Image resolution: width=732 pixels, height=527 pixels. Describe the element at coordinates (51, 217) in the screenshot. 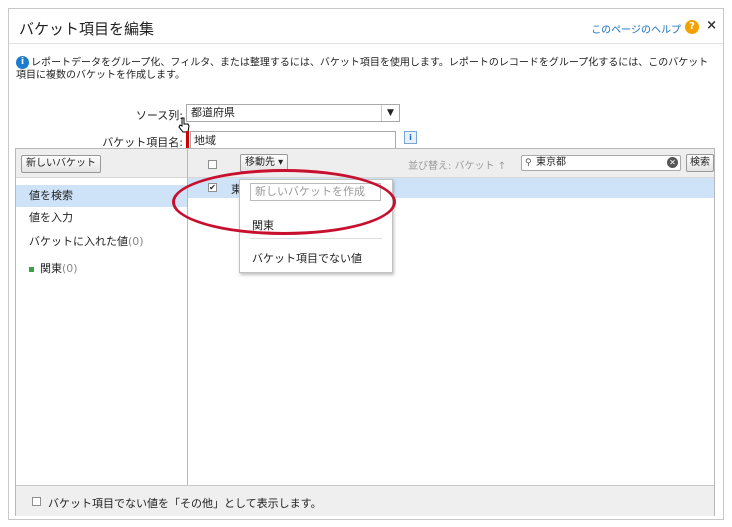

I see `nav-label: 値を入力` at that location.